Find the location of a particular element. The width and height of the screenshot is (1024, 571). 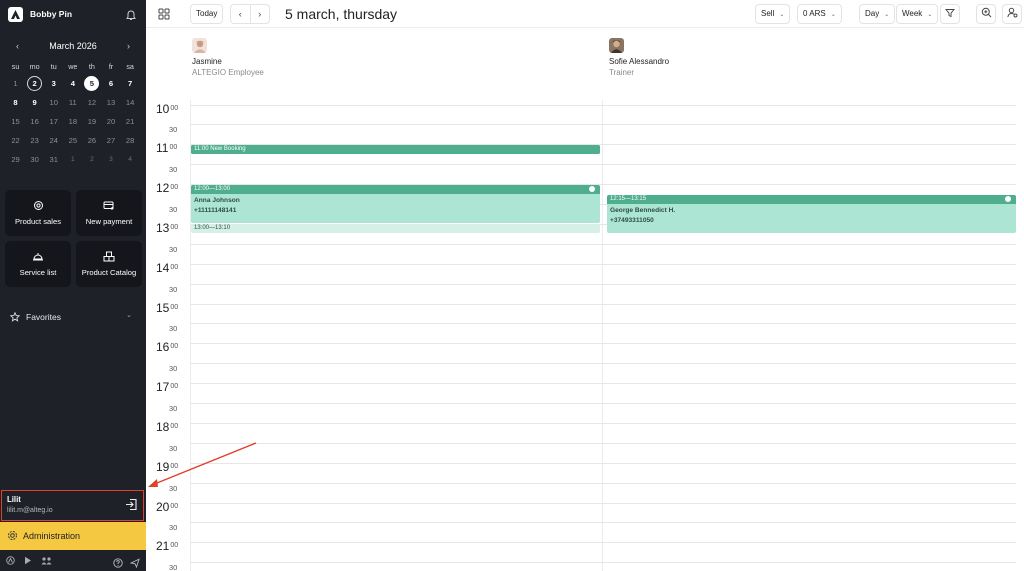

service-list-button: Service list is located at coordinates (38, 264).